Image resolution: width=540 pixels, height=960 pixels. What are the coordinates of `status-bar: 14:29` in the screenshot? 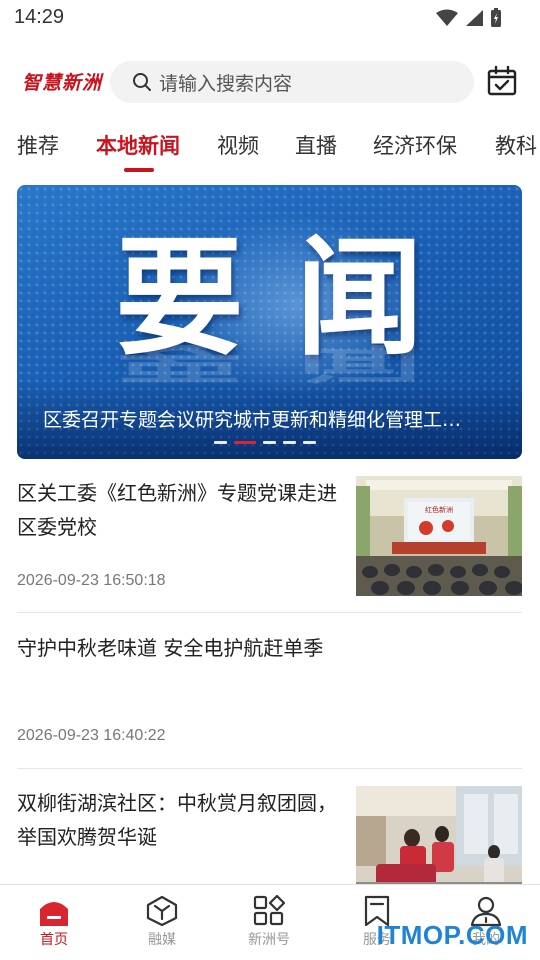 It's located at (270, 18).